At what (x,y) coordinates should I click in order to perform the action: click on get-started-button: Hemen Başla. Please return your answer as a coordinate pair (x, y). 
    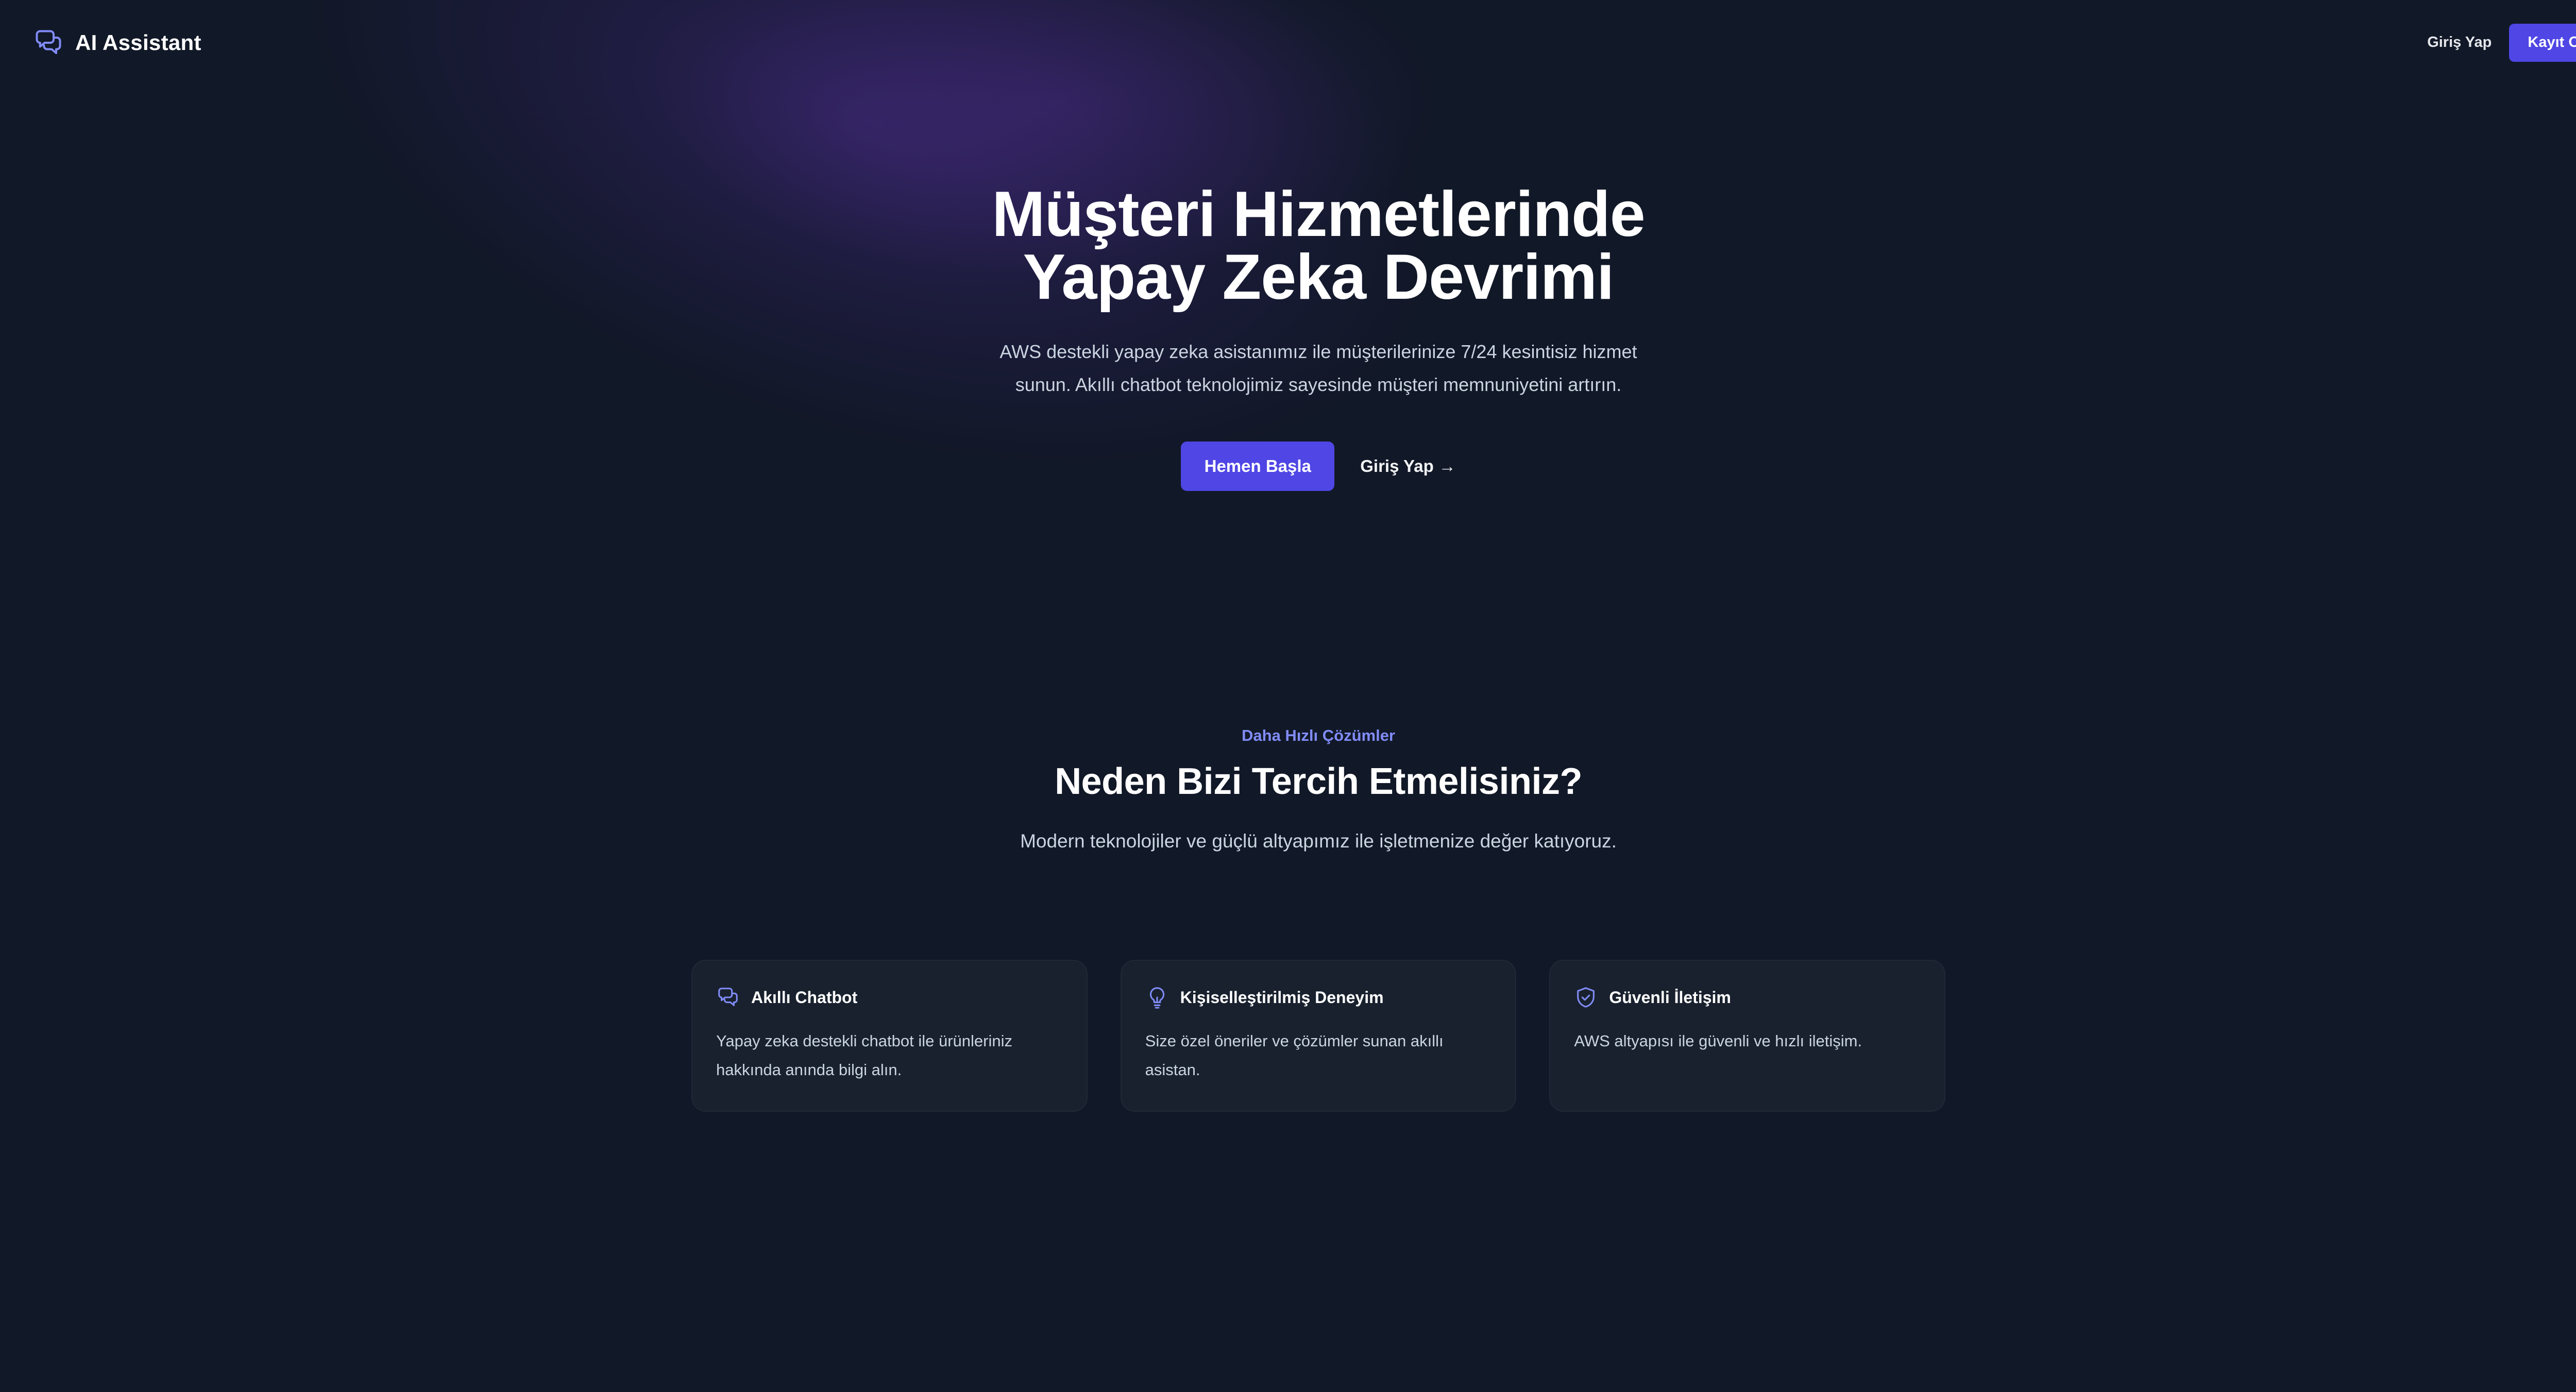
    Looking at the image, I should click on (1258, 466).